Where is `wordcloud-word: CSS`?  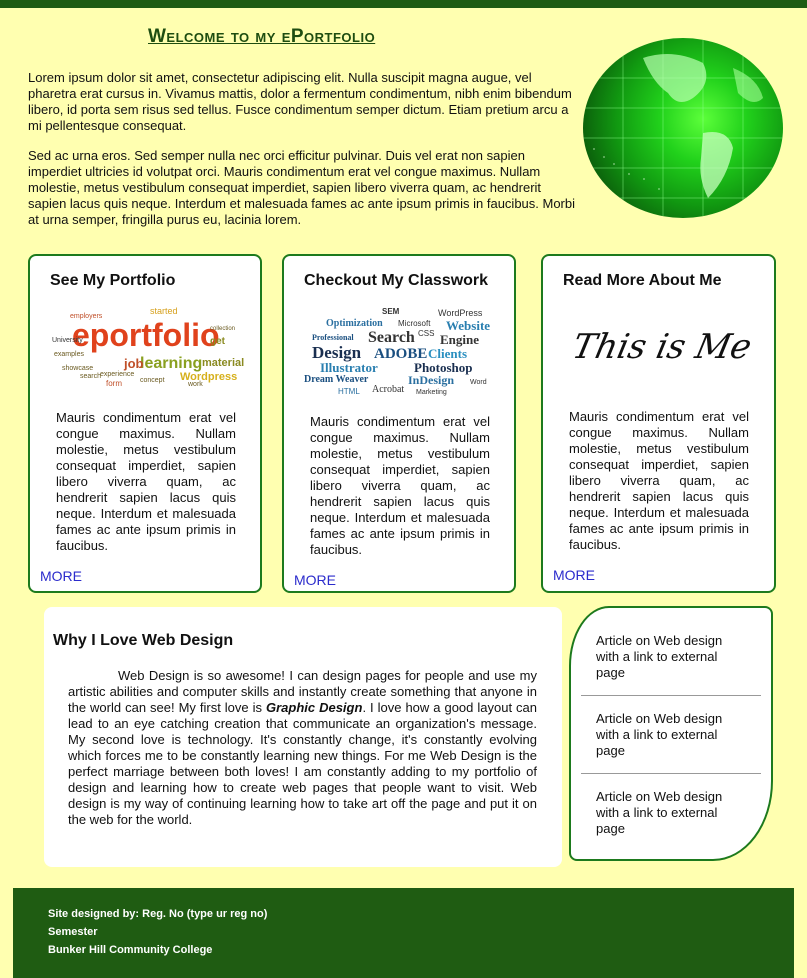 wordcloud-word: CSS is located at coordinates (426, 333).